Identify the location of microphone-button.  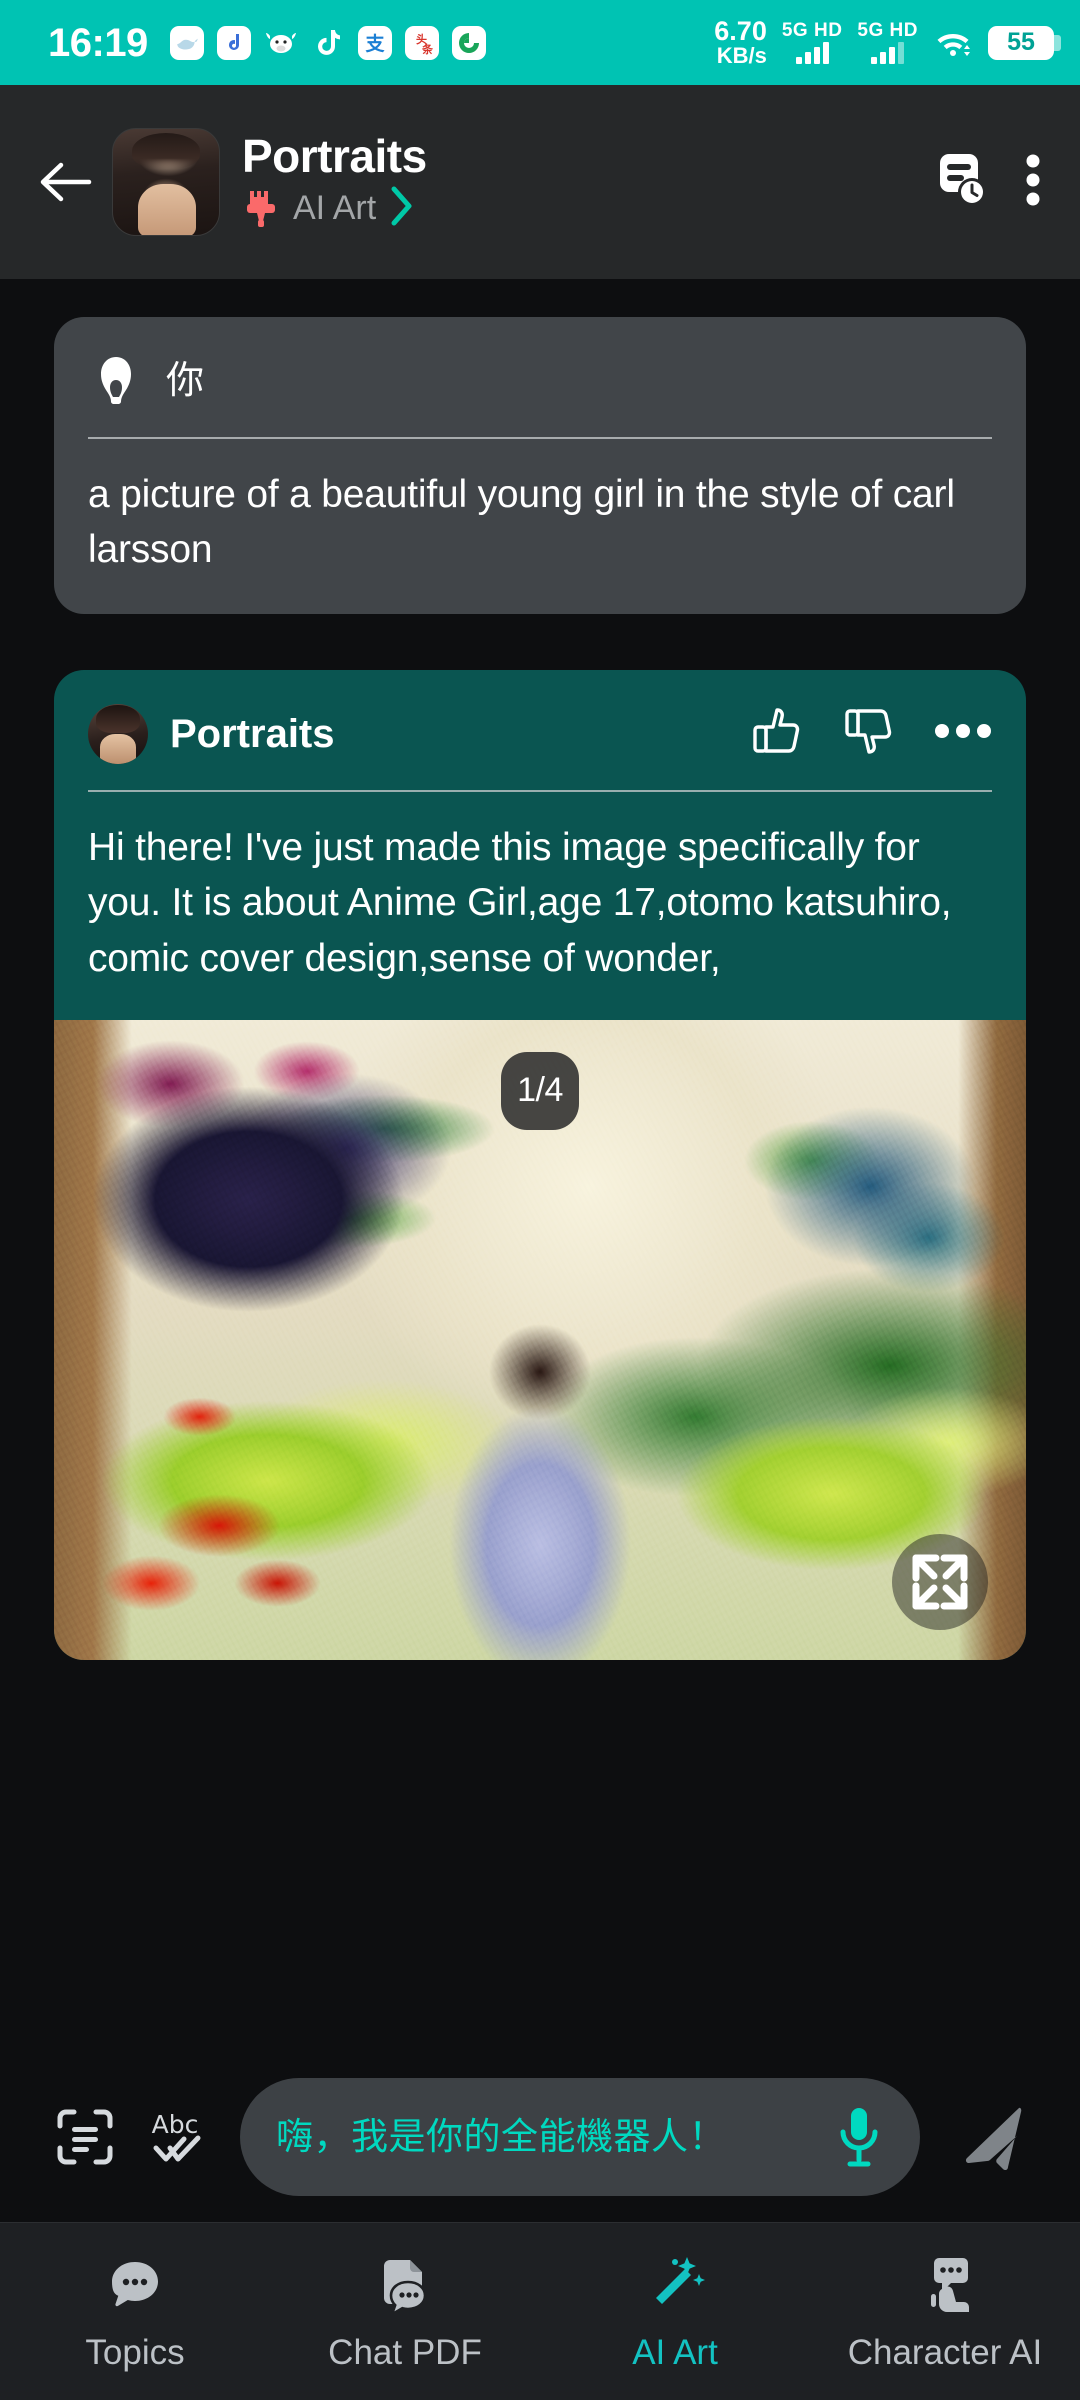
(859, 2137).